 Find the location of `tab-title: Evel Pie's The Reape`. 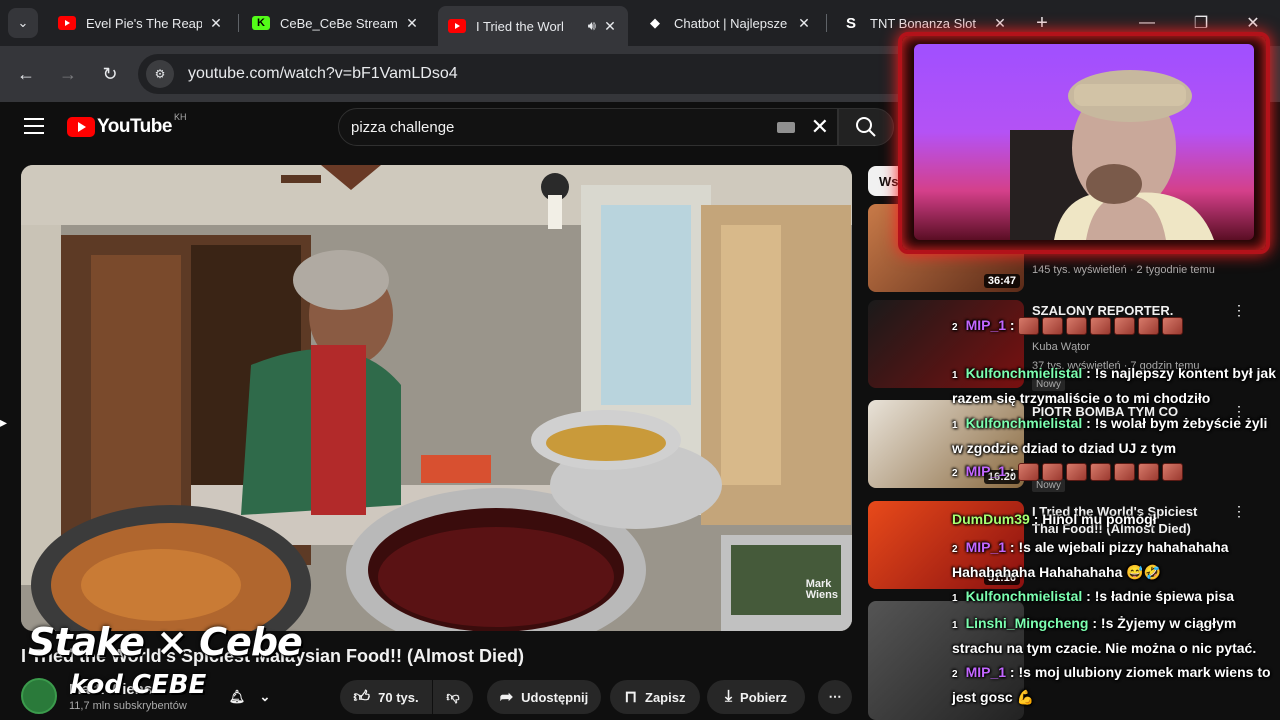

tab-title: Evel Pie's The Reape is located at coordinates (144, 23).